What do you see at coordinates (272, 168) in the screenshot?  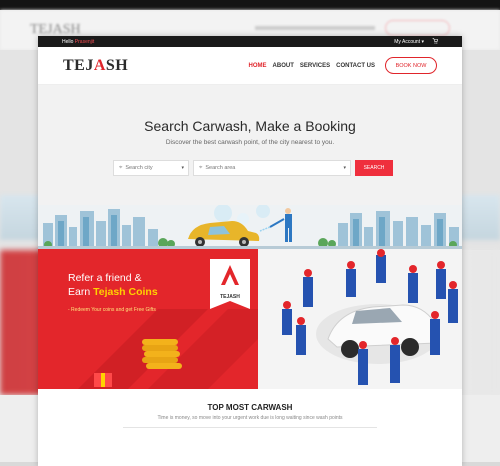 I see `area-select: ⌖ Search area ▾` at bounding box center [272, 168].